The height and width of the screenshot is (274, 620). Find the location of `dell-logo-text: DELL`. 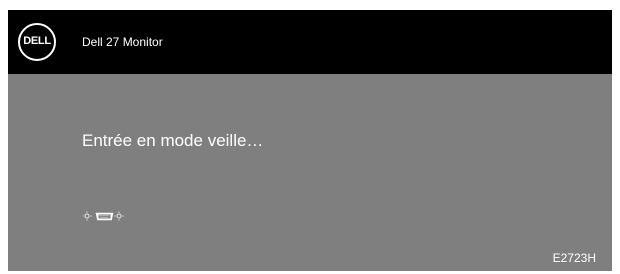

dell-logo-text: DELL is located at coordinates (37, 41).